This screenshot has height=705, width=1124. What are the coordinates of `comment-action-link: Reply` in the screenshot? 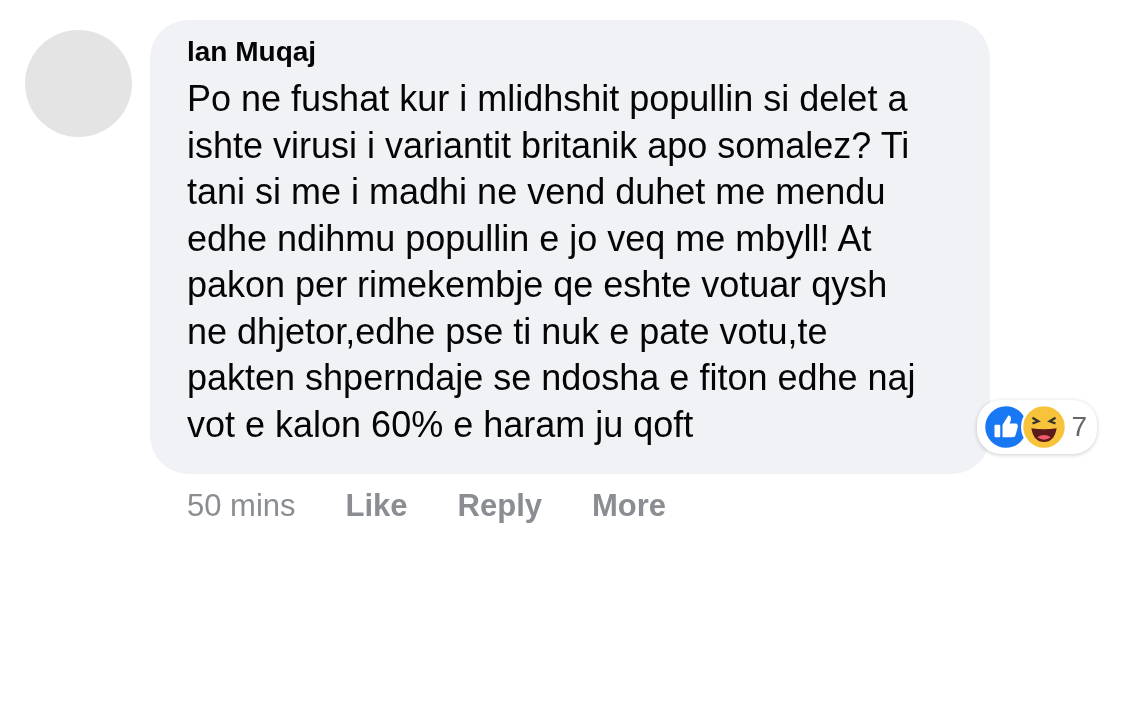 It's located at (499, 506).